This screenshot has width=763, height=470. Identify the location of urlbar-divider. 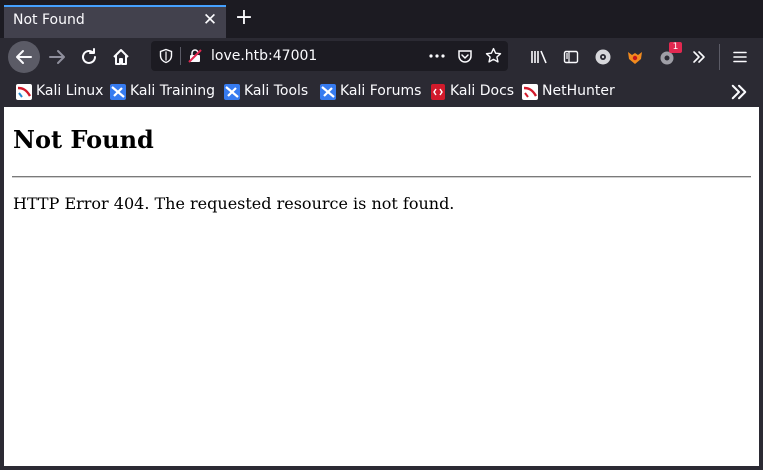
(180, 56).